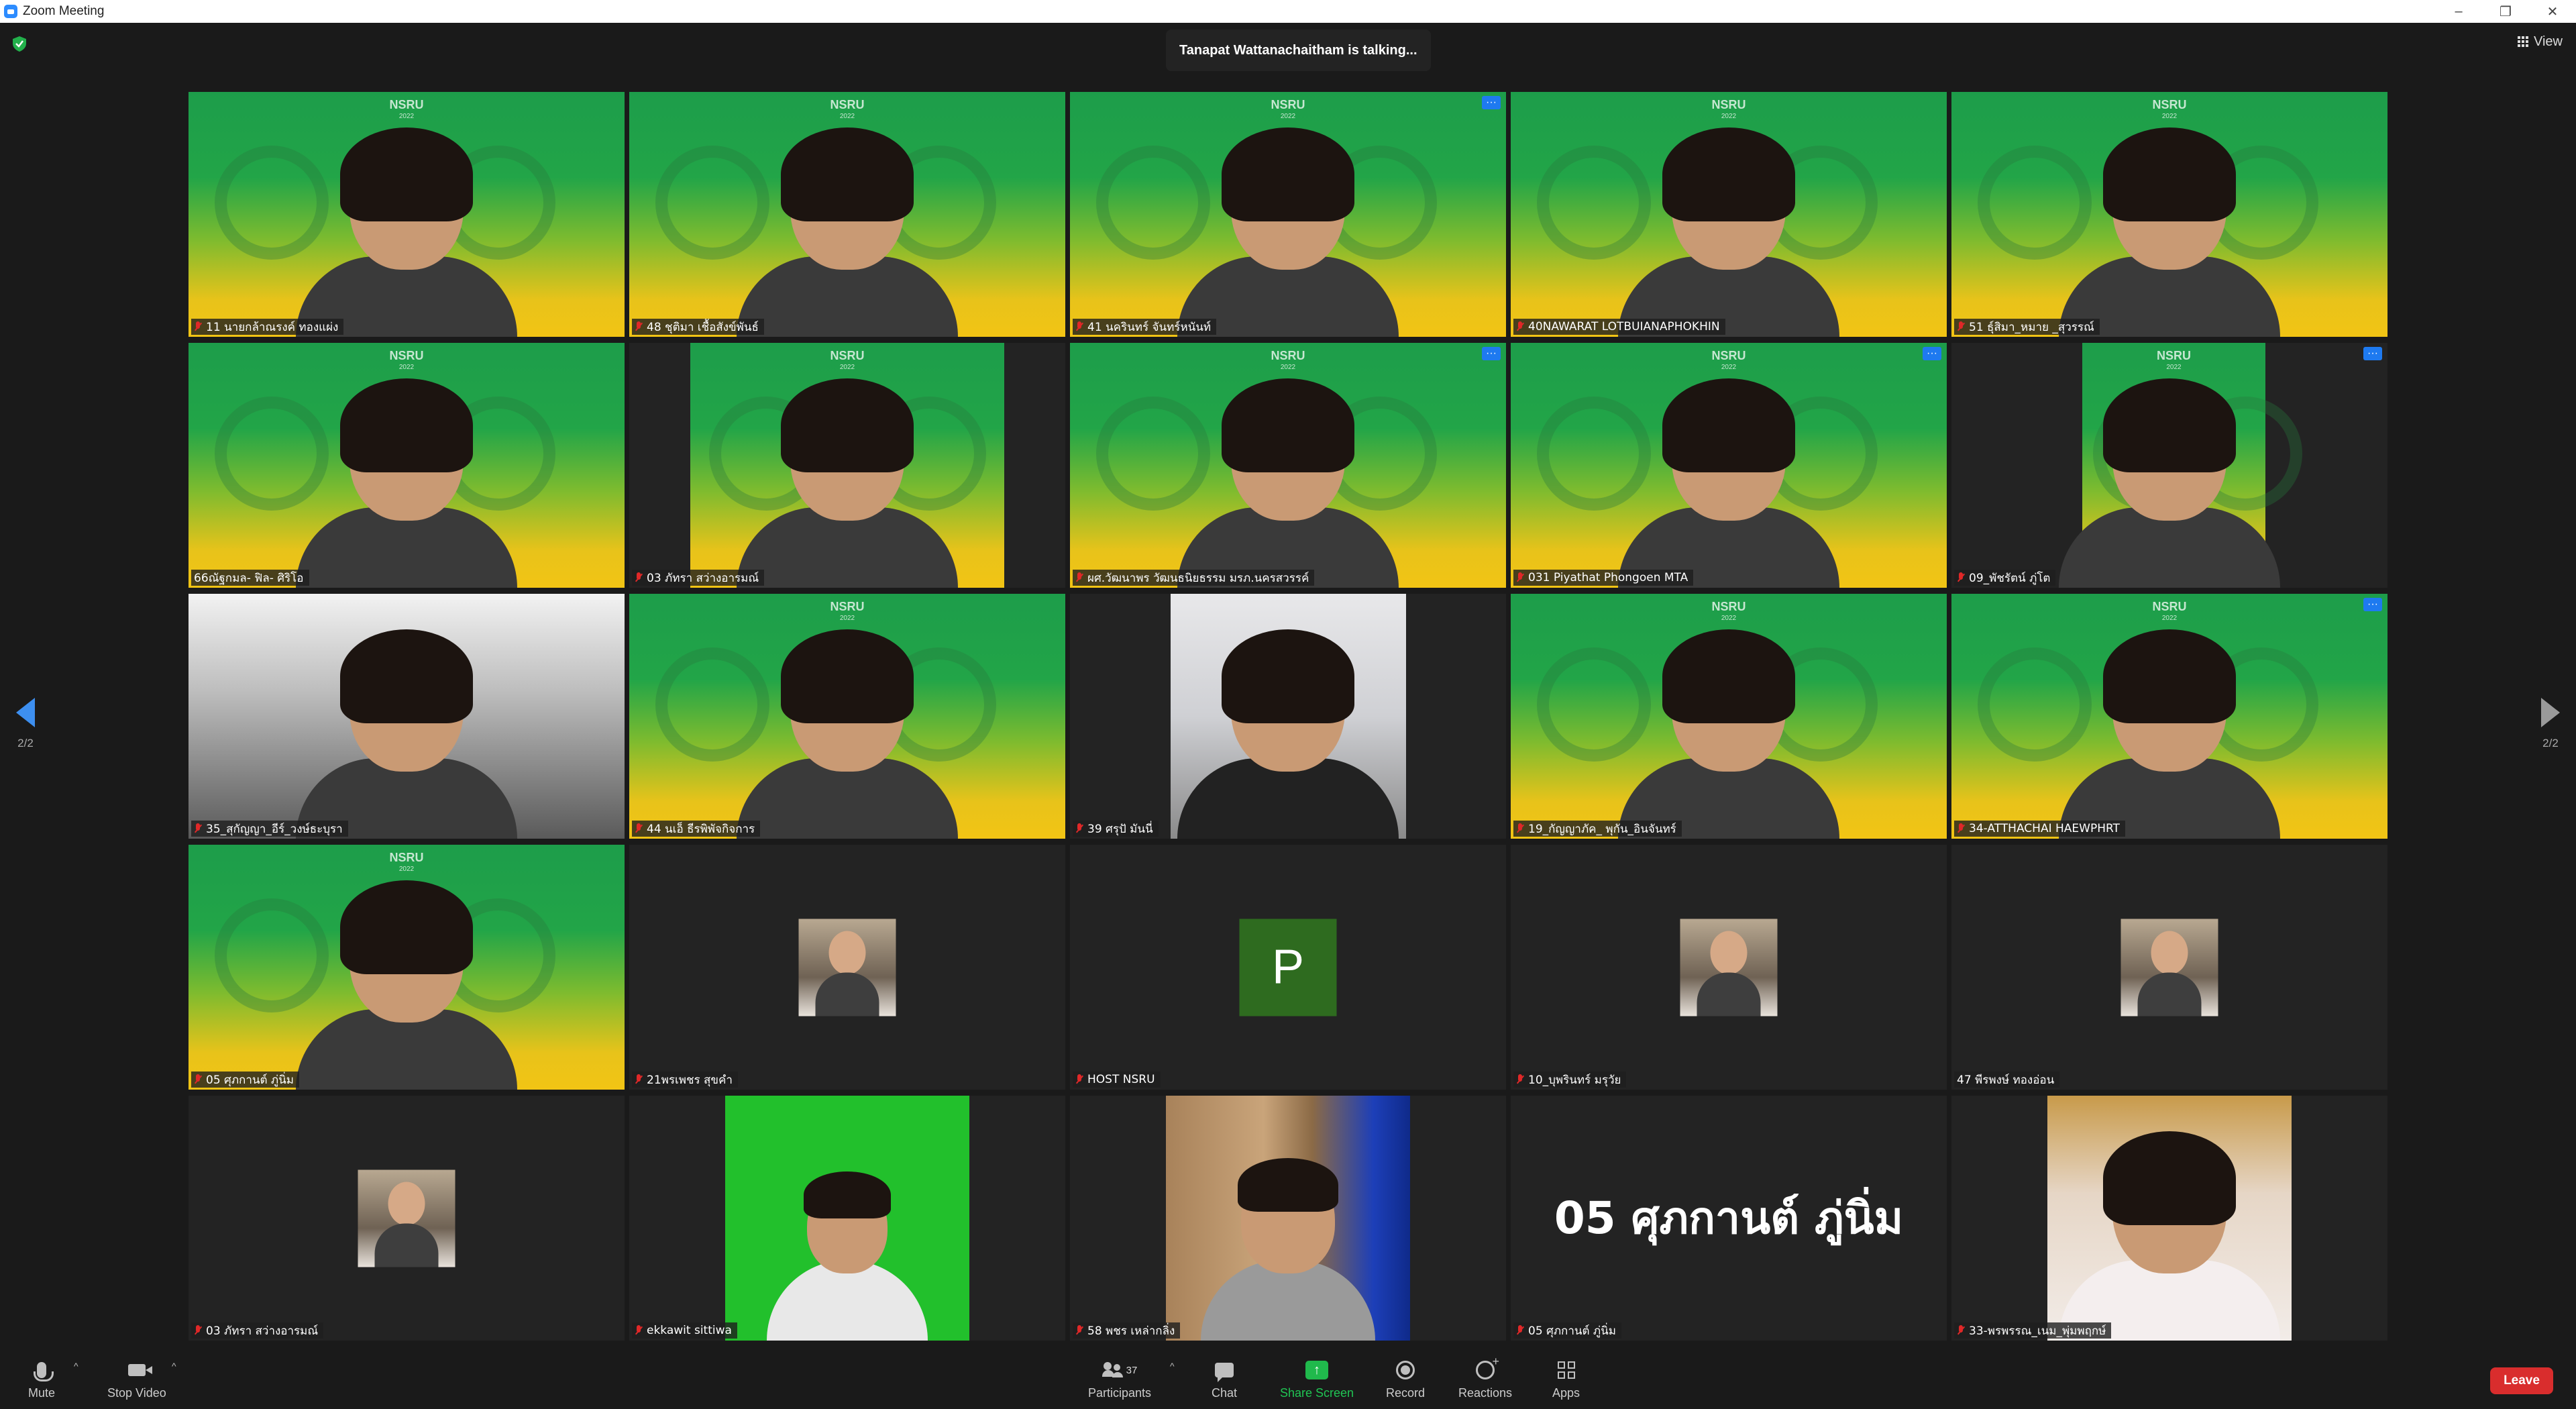 The image size is (2576, 1409). I want to click on video-tile: NSRU 2022 51 ธุ์สิมา_หมาย _สุวรรณ์, so click(2169, 214).